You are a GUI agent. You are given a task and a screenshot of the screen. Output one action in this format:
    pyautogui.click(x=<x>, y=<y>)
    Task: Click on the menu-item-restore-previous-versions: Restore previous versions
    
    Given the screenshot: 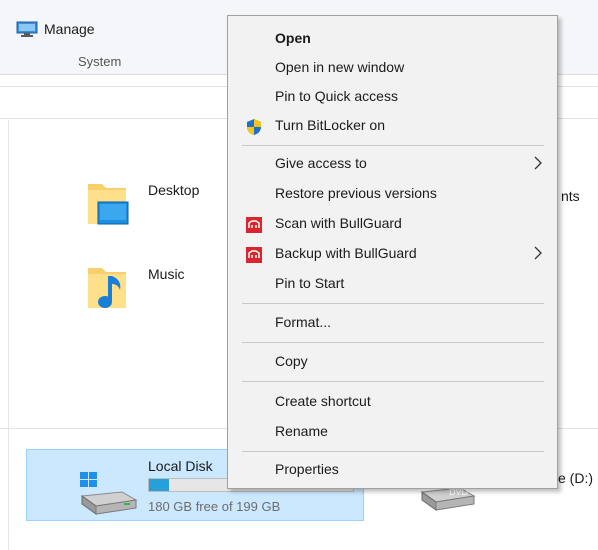 What is the action you would take?
    pyautogui.click(x=392, y=194)
    